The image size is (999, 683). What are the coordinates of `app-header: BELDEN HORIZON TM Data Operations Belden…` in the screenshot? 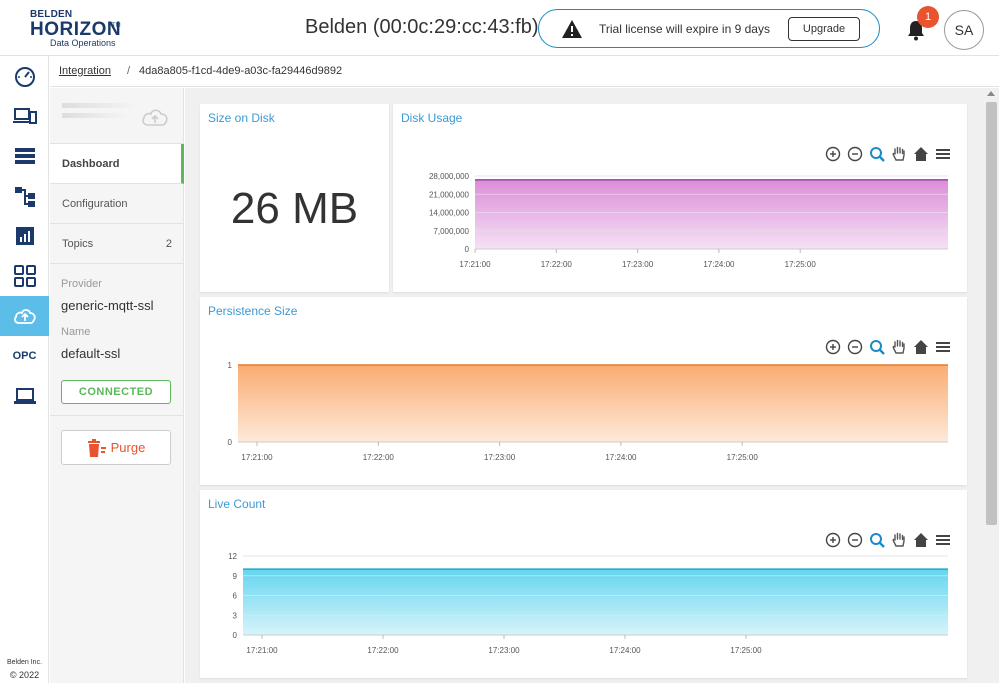 It's located at (499, 28).